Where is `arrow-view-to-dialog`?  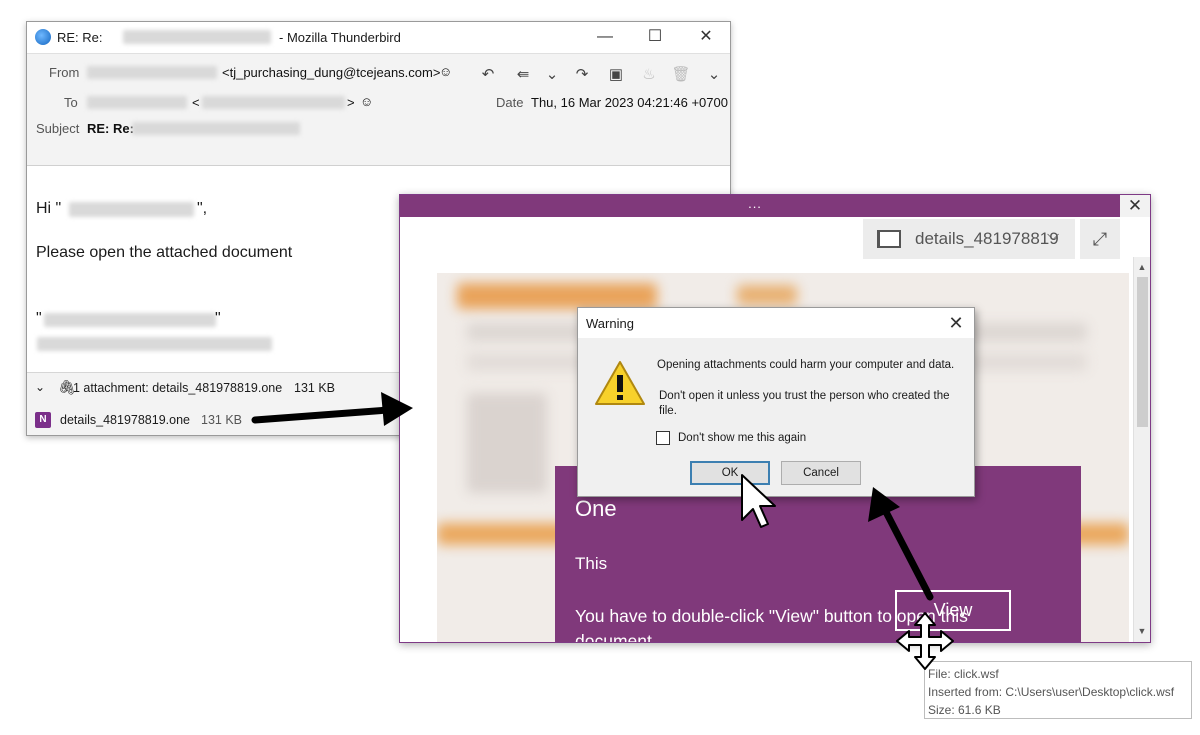 arrow-view-to-dialog is located at coordinates (901, 544).